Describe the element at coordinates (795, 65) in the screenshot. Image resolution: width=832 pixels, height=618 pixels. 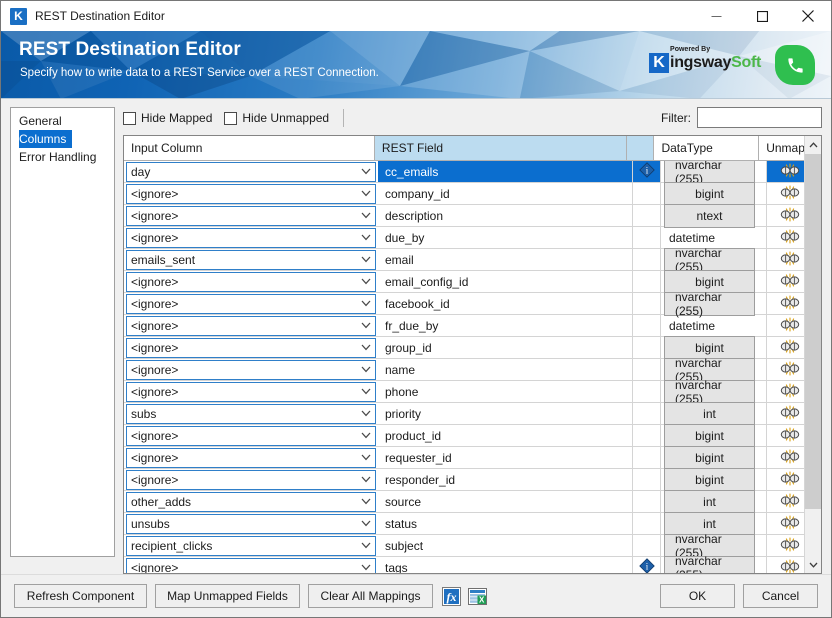
I see `phone-icon-button` at that location.